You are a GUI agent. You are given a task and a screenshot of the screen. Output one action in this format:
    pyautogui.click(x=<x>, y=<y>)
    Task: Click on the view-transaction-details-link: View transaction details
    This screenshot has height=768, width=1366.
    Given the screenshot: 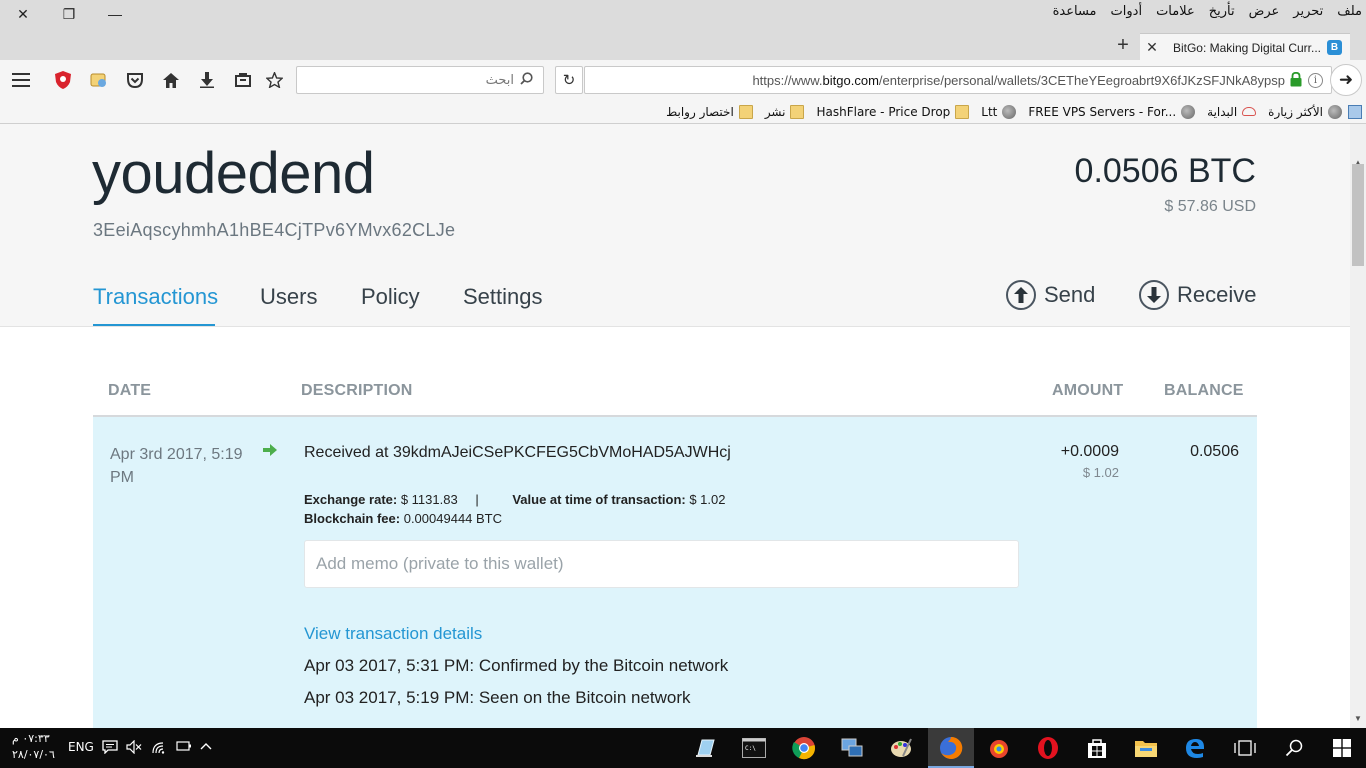 What is the action you would take?
    pyautogui.click(x=393, y=634)
    